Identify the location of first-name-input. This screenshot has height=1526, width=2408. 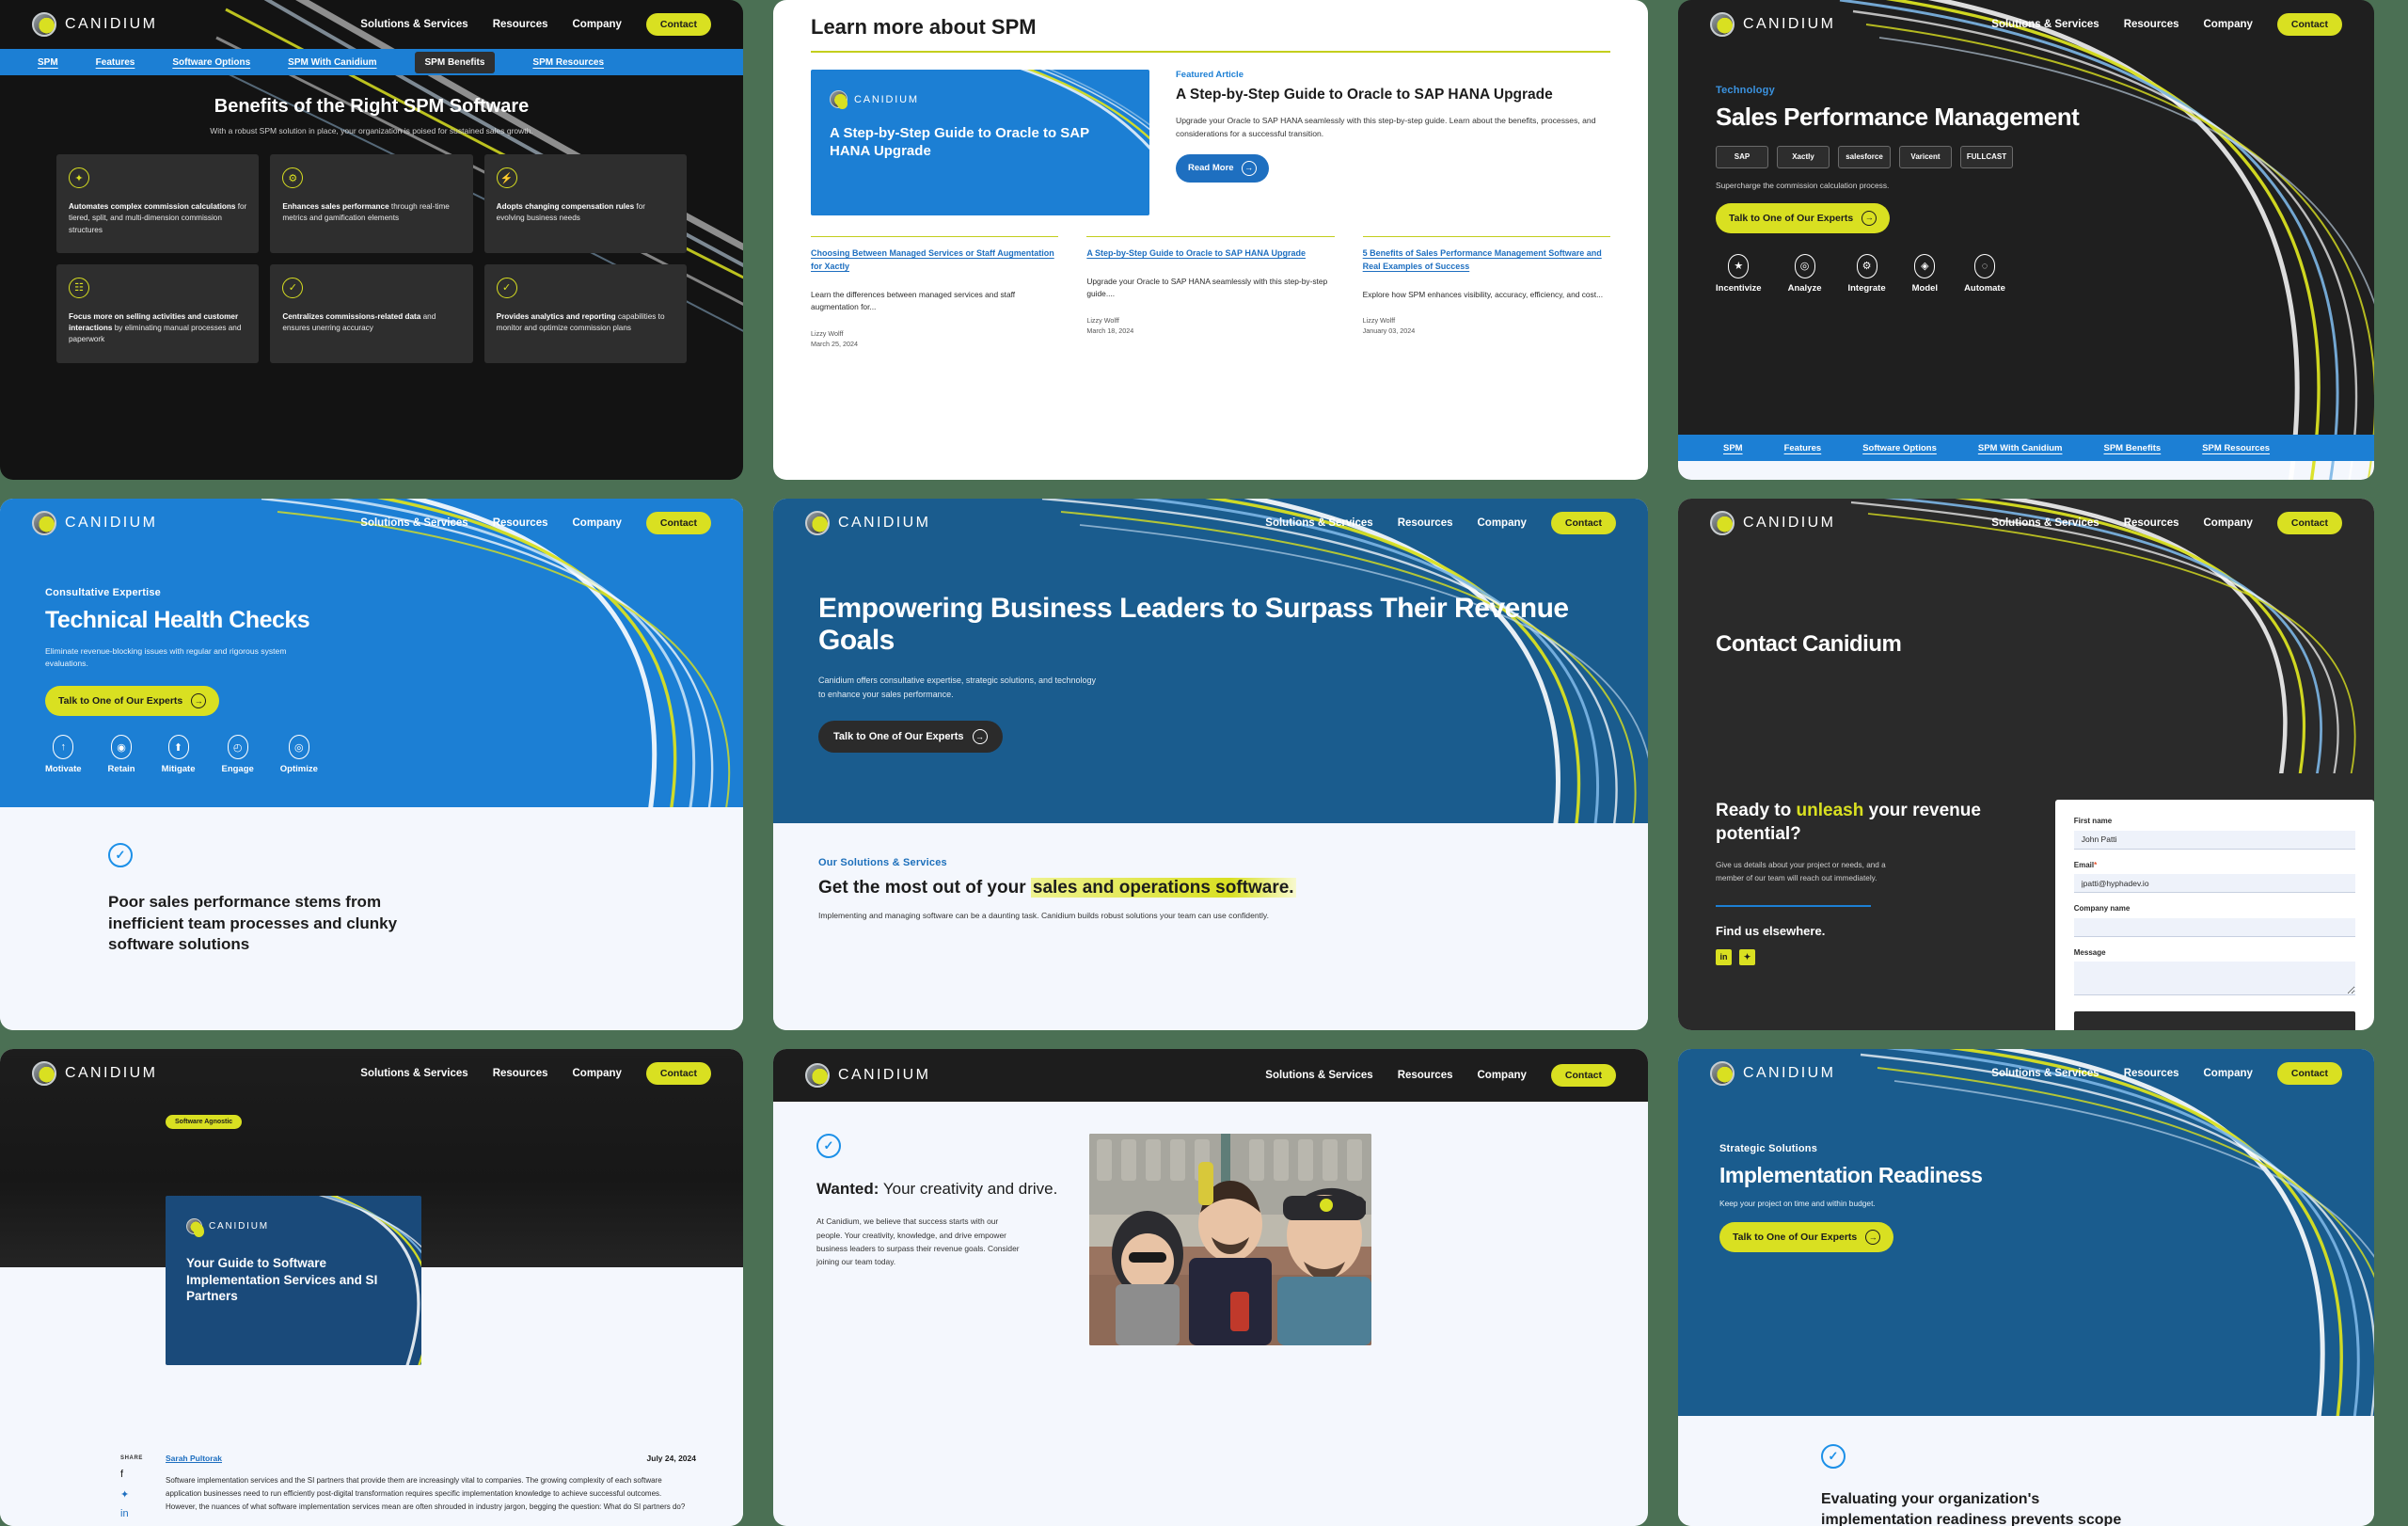
(2214, 840).